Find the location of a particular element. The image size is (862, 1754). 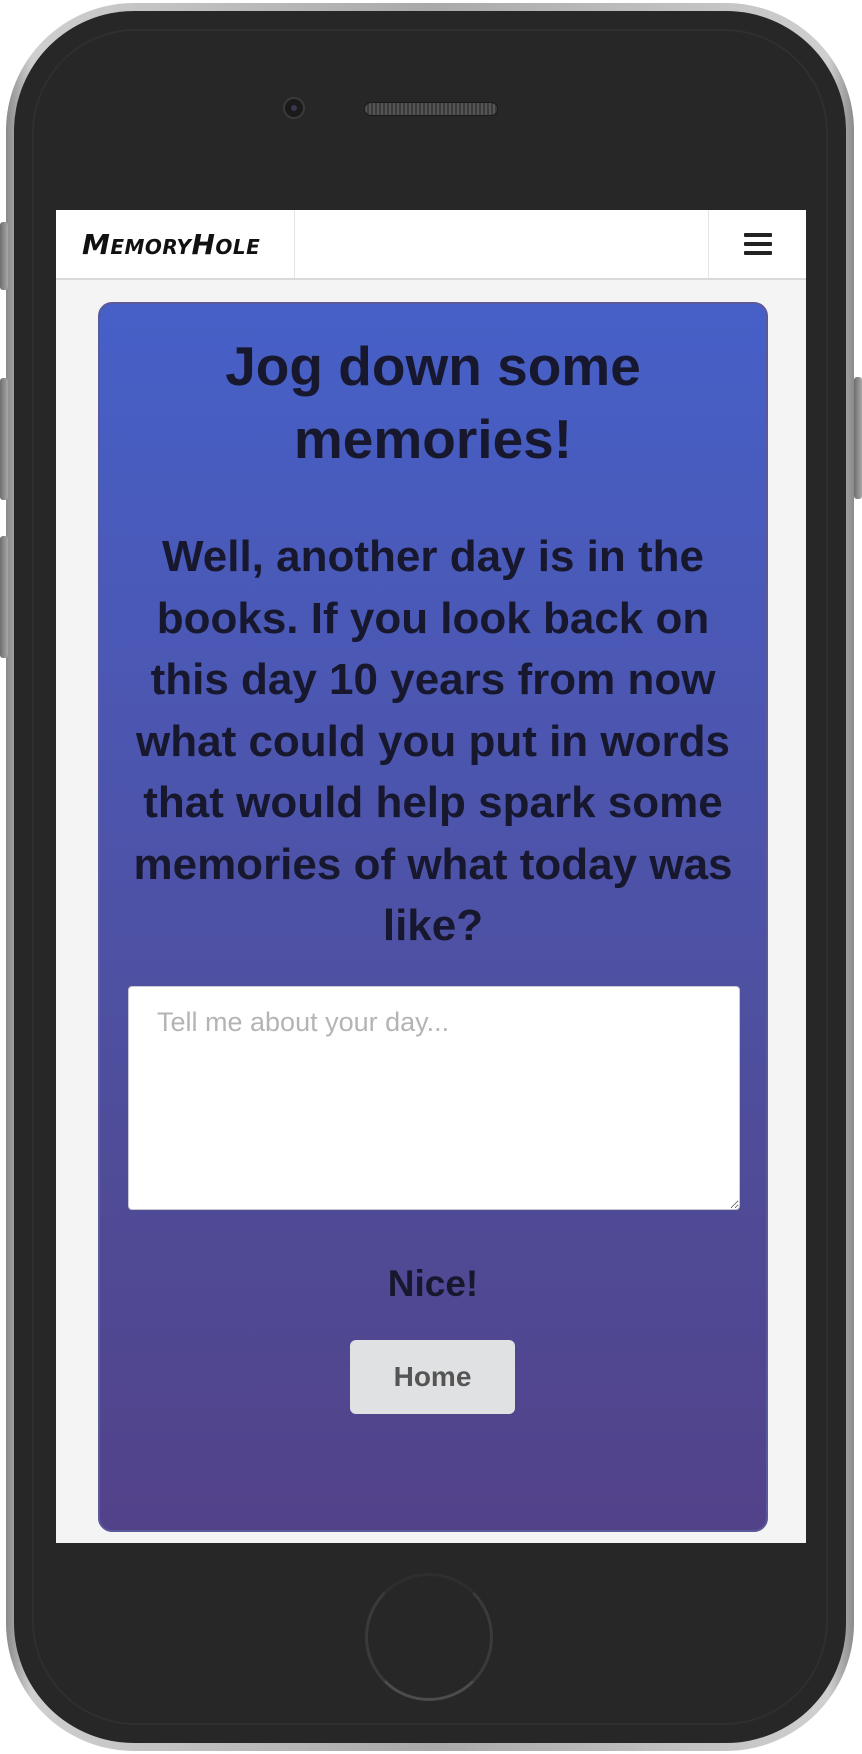

page-title: Jog down some memories! is located at coordinates (433, 402).